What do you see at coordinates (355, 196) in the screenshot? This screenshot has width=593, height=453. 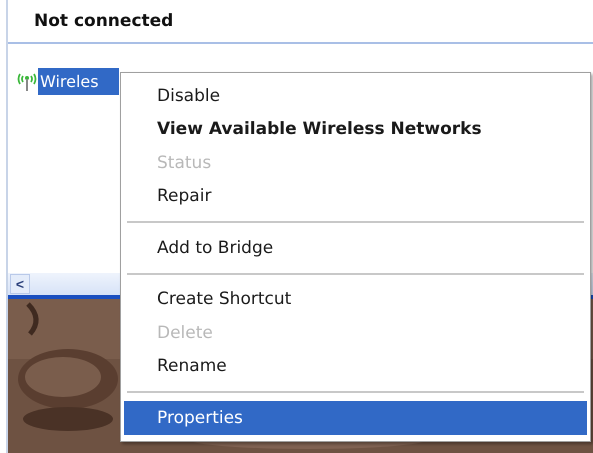 I see `menu-item: Repair` at bounding box center [355, 196].